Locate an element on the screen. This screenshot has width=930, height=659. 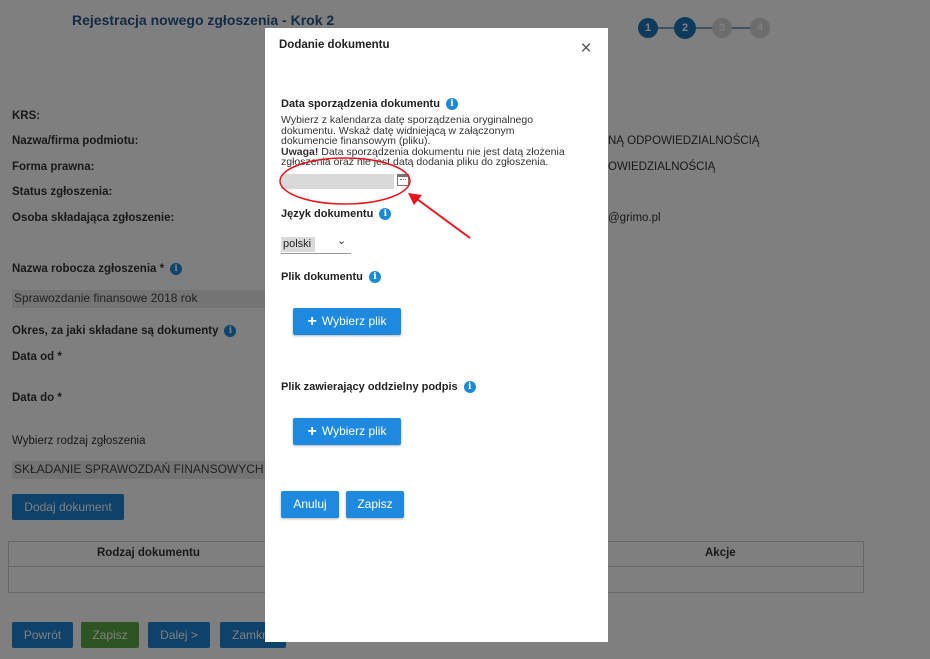
document-file-label: Plik dokumentu i is located at coordinates (331, 277).